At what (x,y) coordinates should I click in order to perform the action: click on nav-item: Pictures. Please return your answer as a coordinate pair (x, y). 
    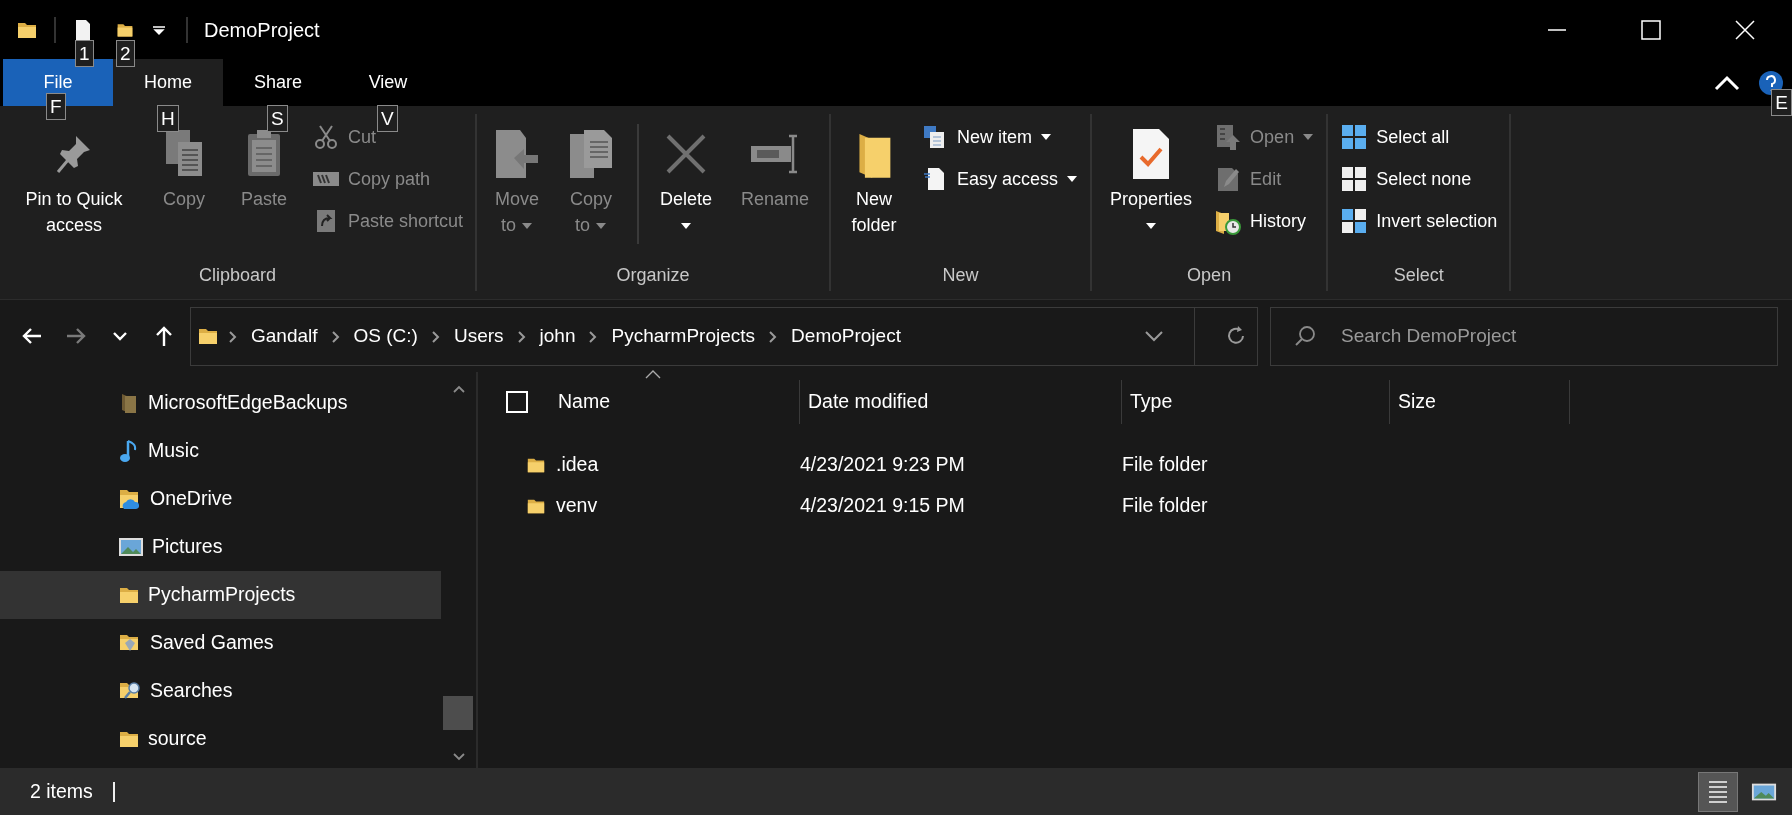
    Looking at the image, I should click on (221, 547).